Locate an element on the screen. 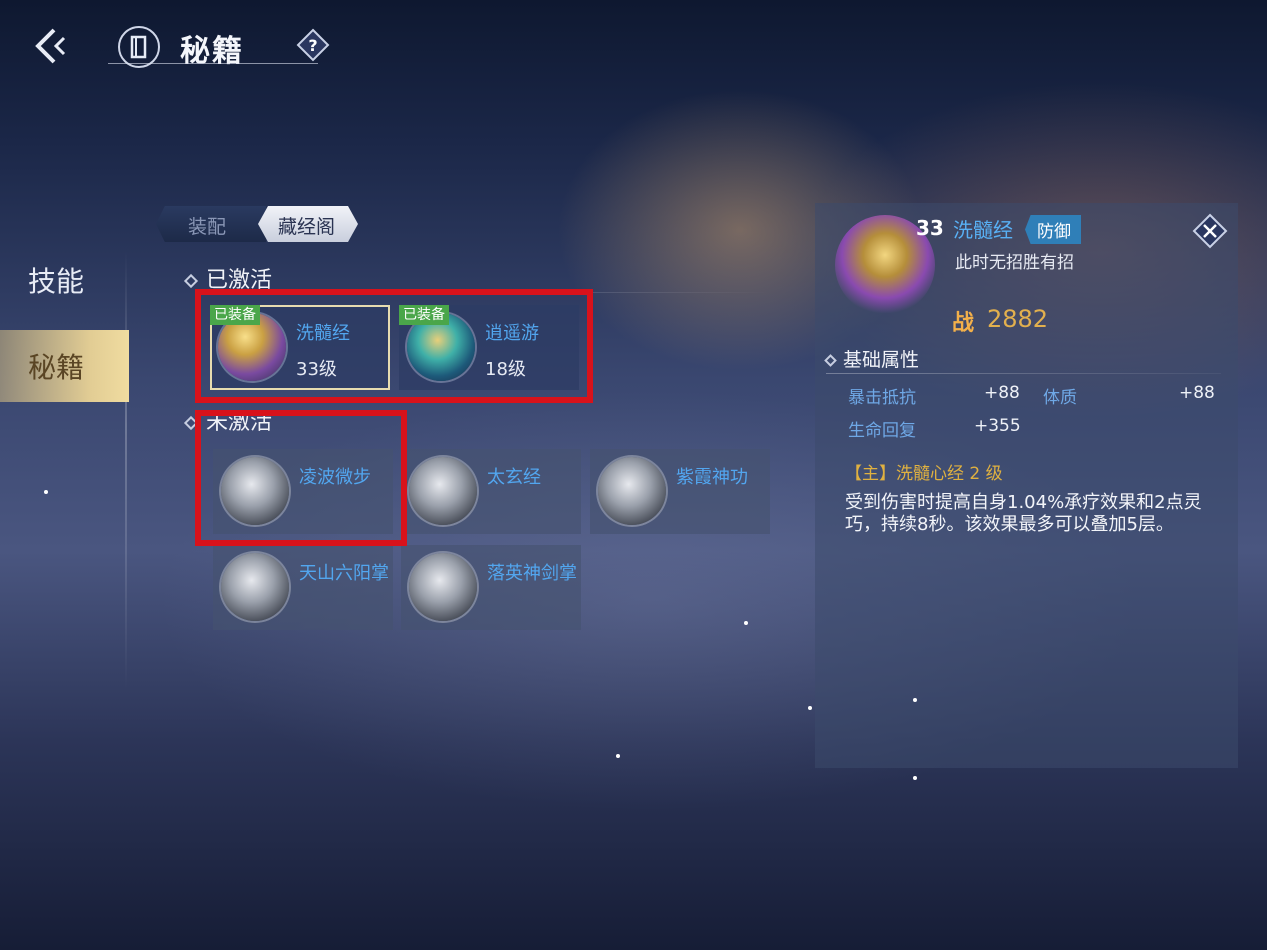 The width and height of the screenshot is (1267, 950). attr-label: 暴击抵抗 is located at coordinates (882, 398).